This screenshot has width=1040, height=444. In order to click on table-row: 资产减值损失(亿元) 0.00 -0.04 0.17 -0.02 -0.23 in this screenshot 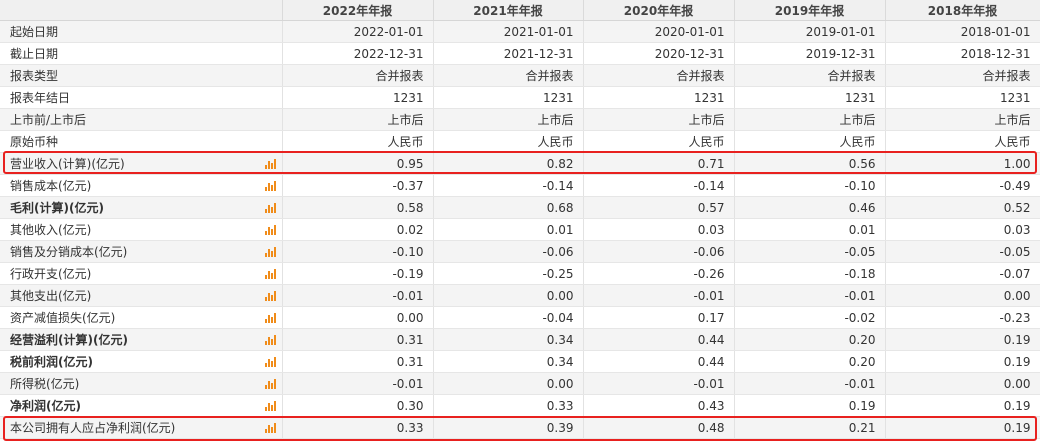, I will do `click(520, 317)`.